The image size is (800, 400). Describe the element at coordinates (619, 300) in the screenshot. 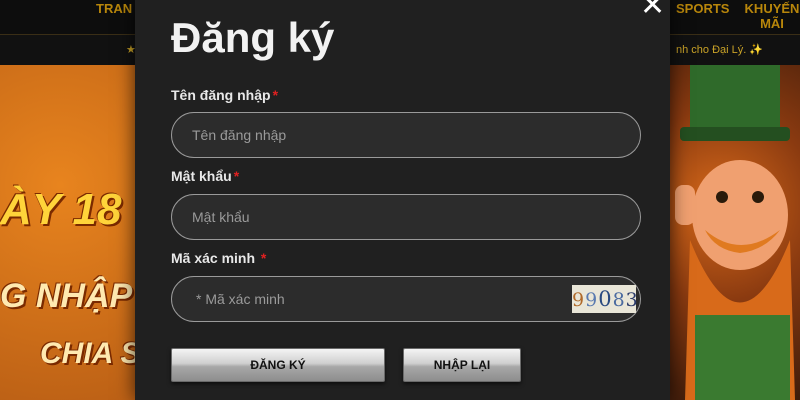

I see `captcha-char: 8` at that location.